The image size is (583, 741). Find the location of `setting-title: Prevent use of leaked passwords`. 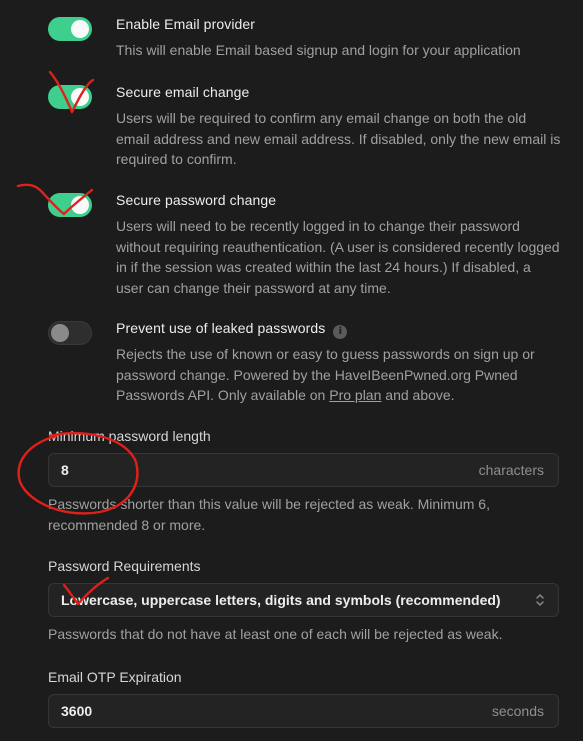

setting-title: Prevent use of leaked passwords is located at coordinates (221, 328).